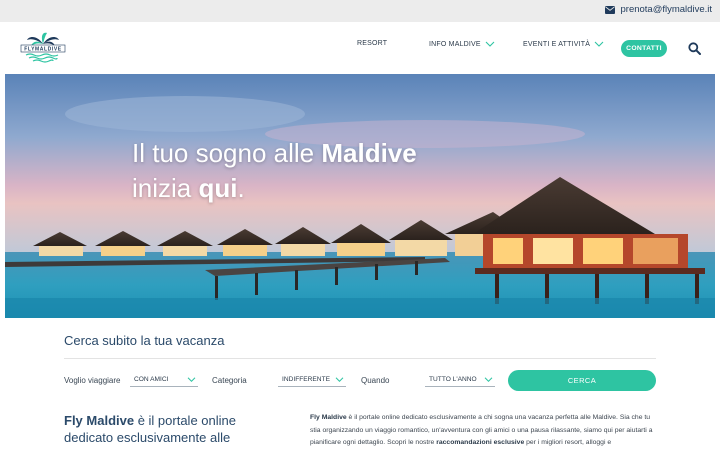 This screenshot has width=720, height=450. What do you see at coordinates (306, 379) in the screenshot?
I see `category-value: INDIFFERENTE` at bounding box center [306, 379].